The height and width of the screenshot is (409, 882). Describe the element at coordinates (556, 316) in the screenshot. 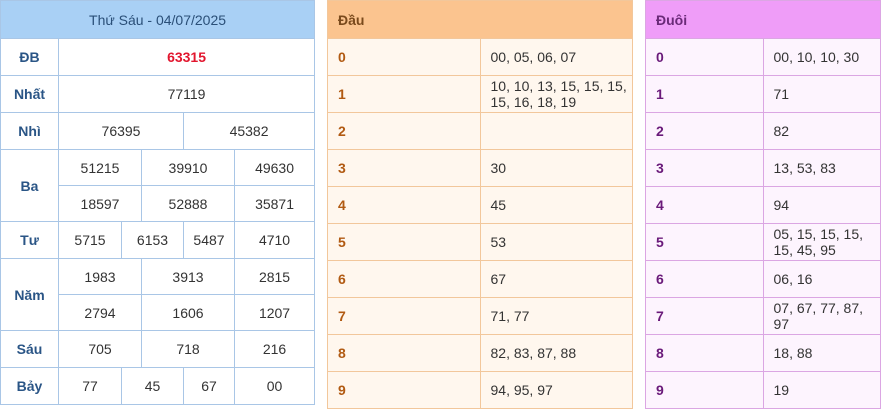

I see `row-values: 71, 77` at that location.